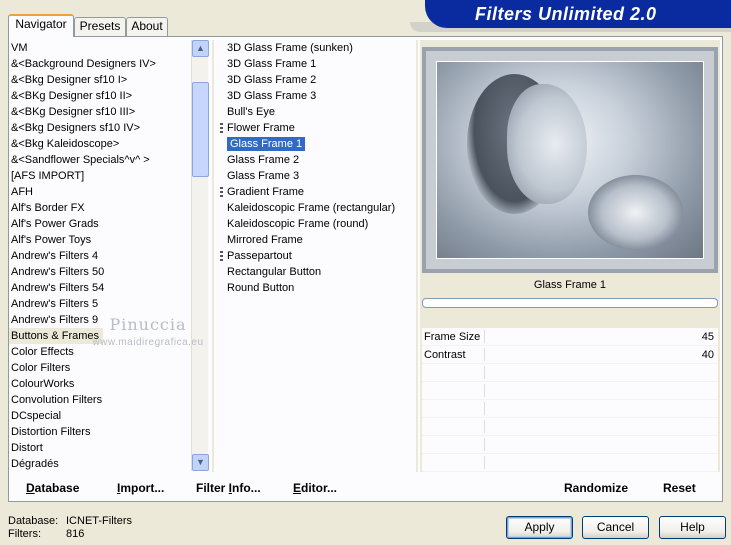 The width and height of the screenshot is (731, 545). What do you see at coordinates (99, 192) in the screenshot?
I see `category-item: AFH` at bounding box center [99, 192].